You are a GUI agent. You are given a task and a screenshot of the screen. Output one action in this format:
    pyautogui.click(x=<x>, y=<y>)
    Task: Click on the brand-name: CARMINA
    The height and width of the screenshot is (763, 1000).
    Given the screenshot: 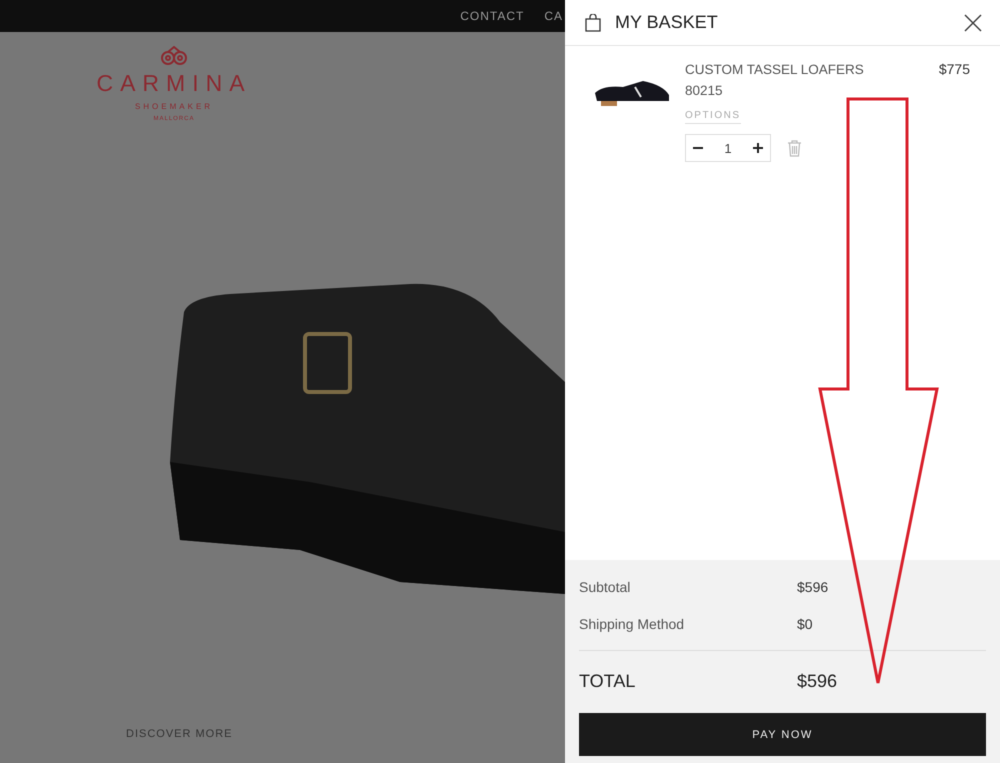 What is the action you would take?
    pyautogui.click(x=174, y=83)
    